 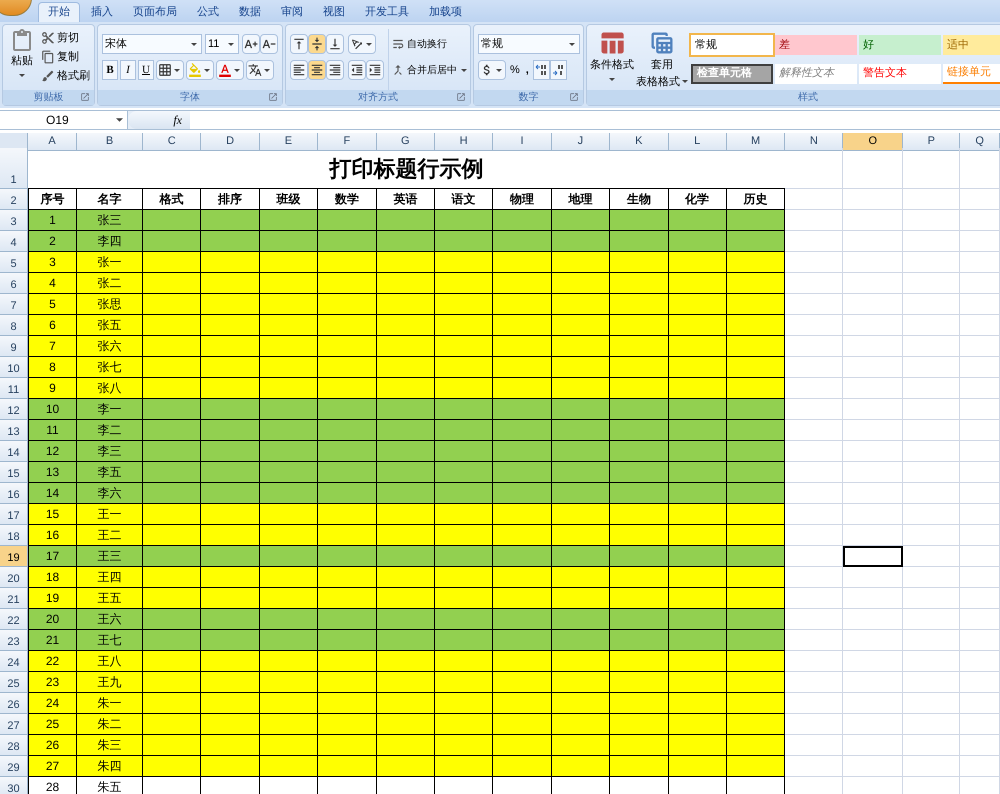 What do you see at coordinates (971, 45) in the screenshot?
I see `cell-style-swatch: 适中` at bounding box center [971, 45].